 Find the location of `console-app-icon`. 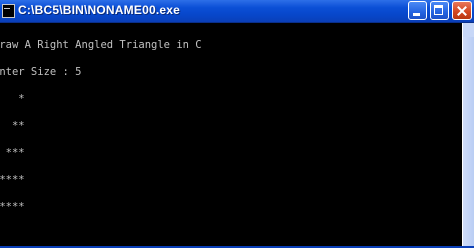

console-app-icon is located at coordinates (8, 11).